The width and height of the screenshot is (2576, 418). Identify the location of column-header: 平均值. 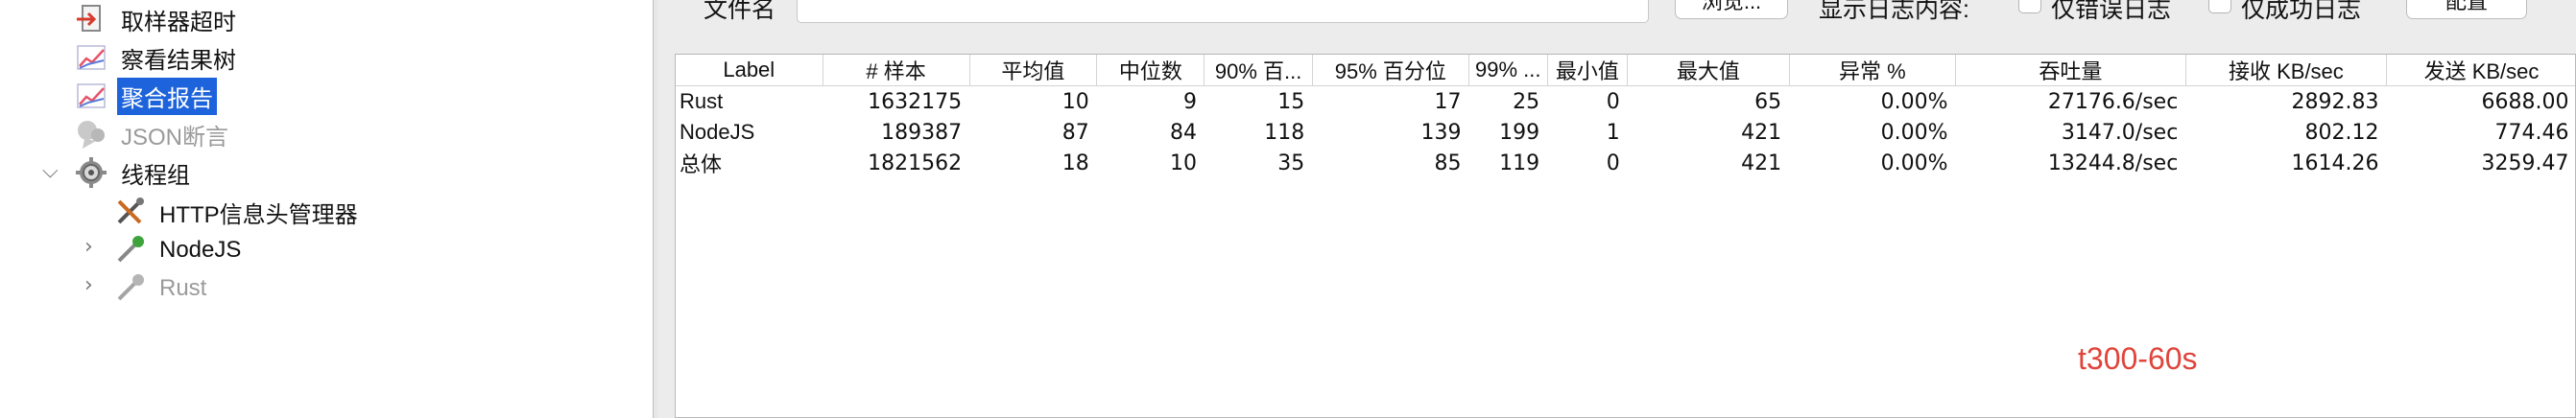
(1033, 70).